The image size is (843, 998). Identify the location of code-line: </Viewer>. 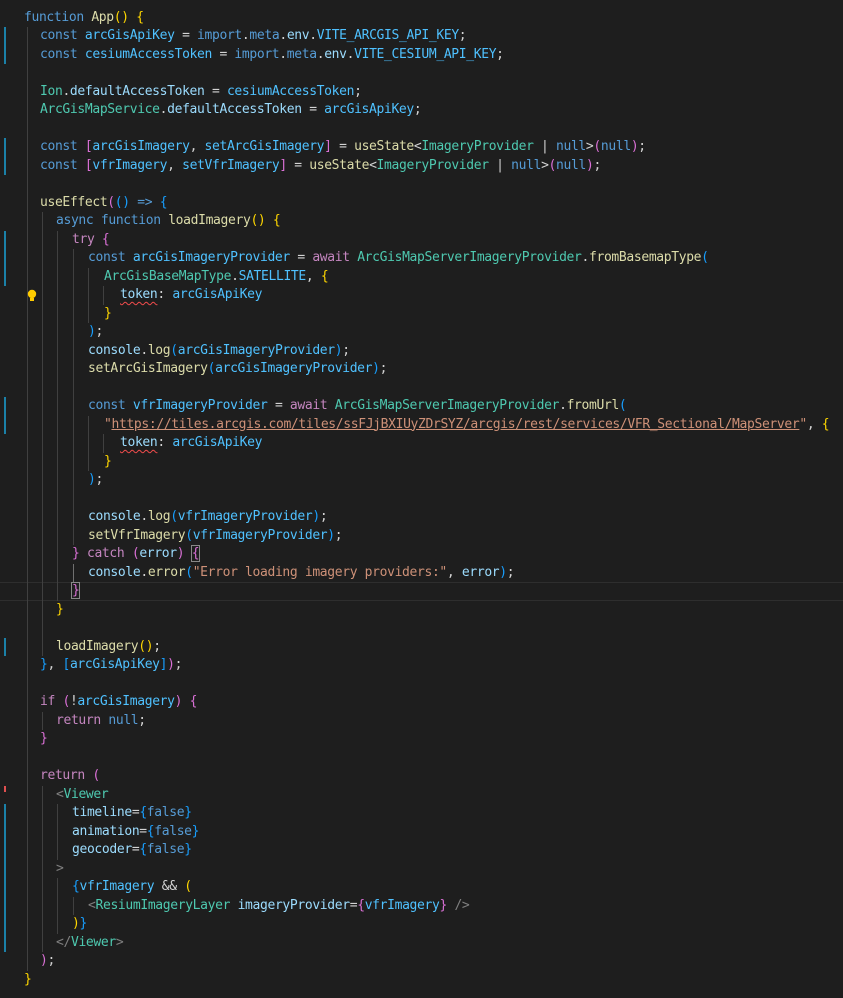
(421, 942).